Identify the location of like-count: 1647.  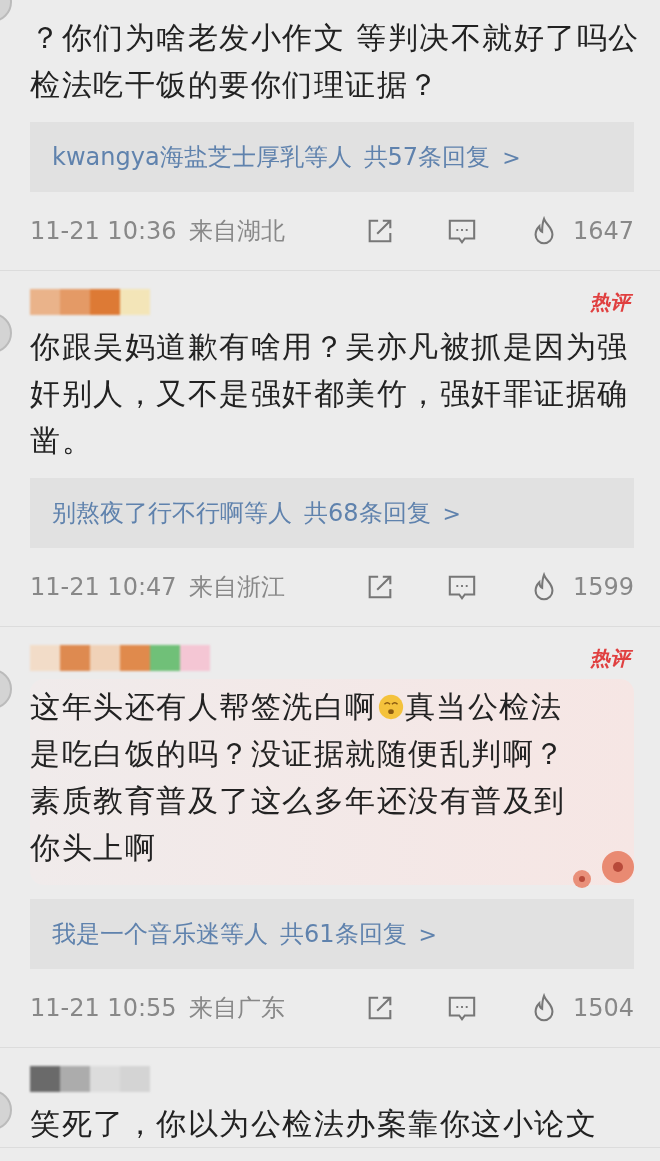
(603, 231).